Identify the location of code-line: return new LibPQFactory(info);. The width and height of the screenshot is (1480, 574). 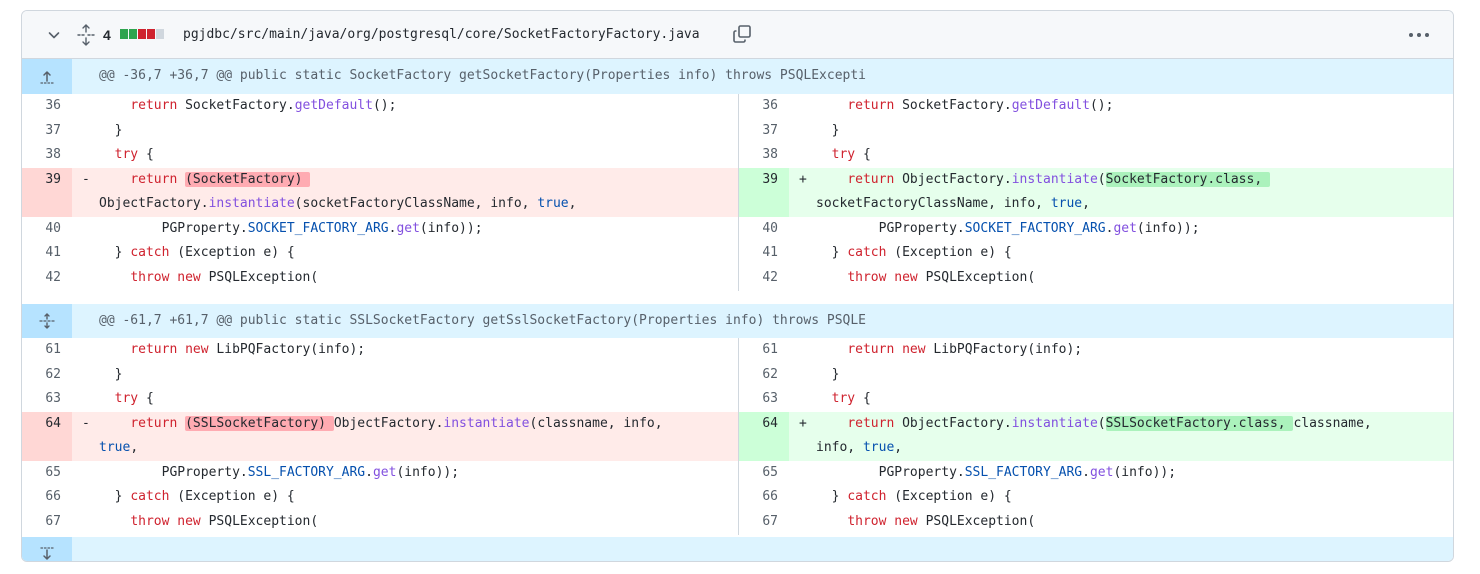
(415, 350).